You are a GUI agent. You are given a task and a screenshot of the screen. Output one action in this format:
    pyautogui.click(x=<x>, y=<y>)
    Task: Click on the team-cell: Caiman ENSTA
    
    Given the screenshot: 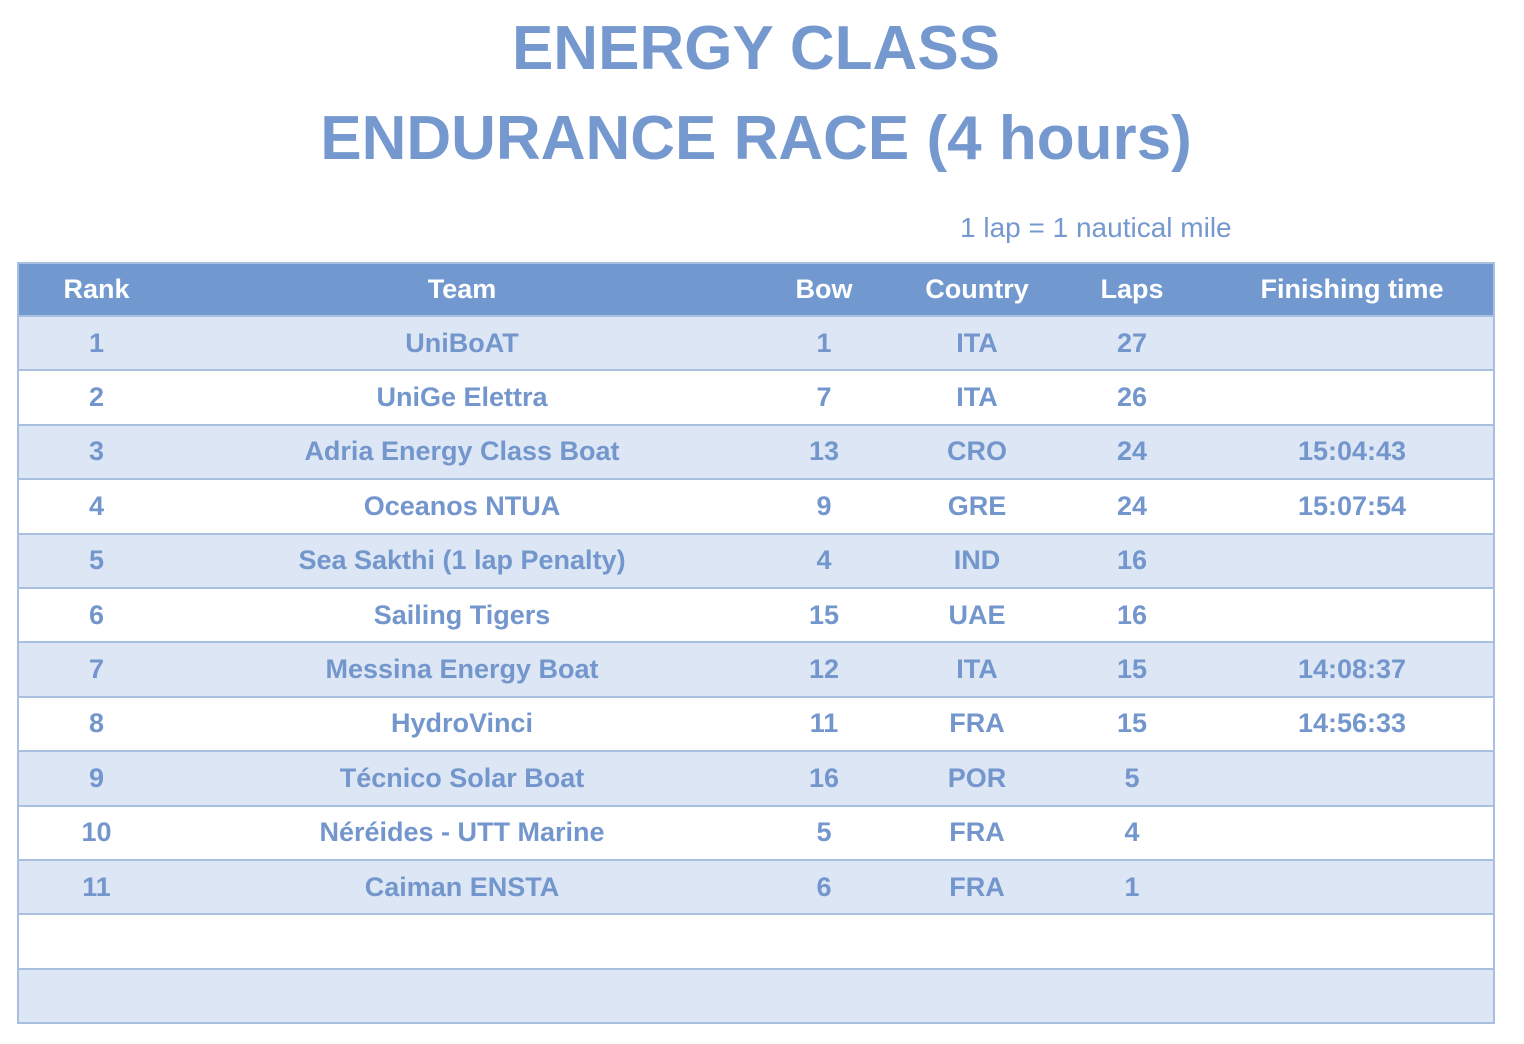 What is the action you would take?
    pyautogui.click(x=462, y=886)
    